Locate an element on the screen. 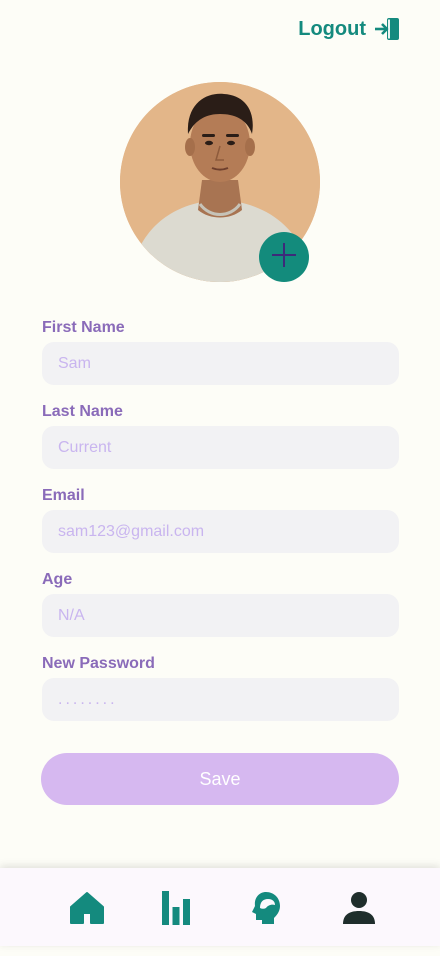 This screenshot has width=440, height=956. email-input is located at coordinates (220, 531).